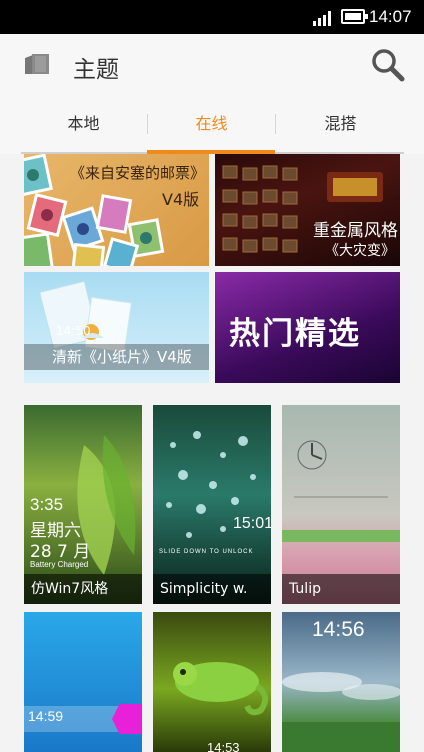 The image size is (424, 752). Describe the element at coordinates (212, 589) in the screenshot. I see `theme-name: Simplicity w.` at that location.